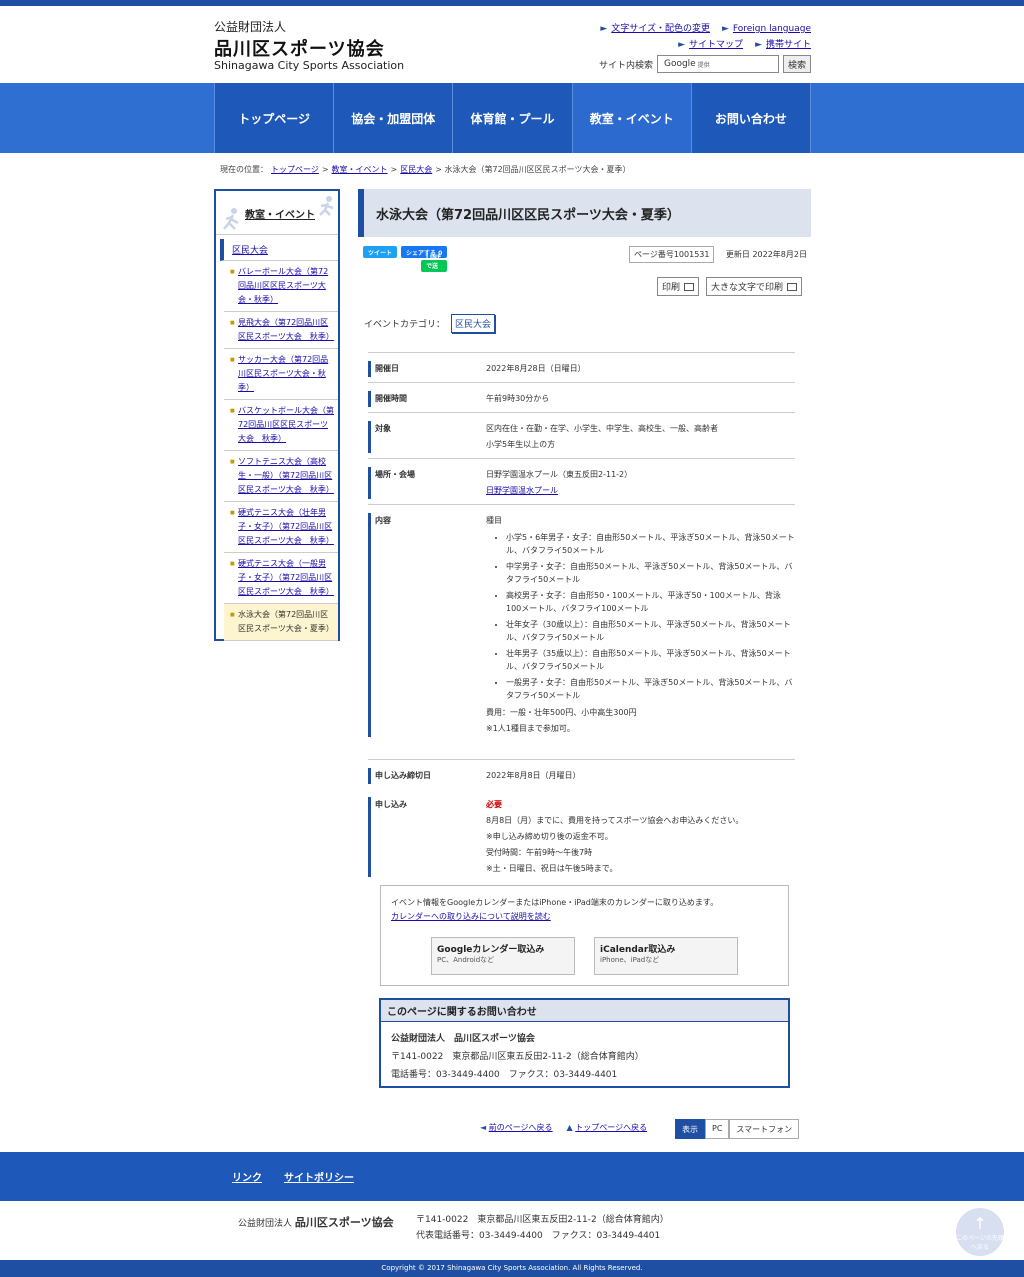 The image size is (1024, 1277). What do you see at coordinates (344, 1222) in the screenshot?
I see `footer-org-name: 品川区スポーツ協会` at bounding box center [344, 1222].